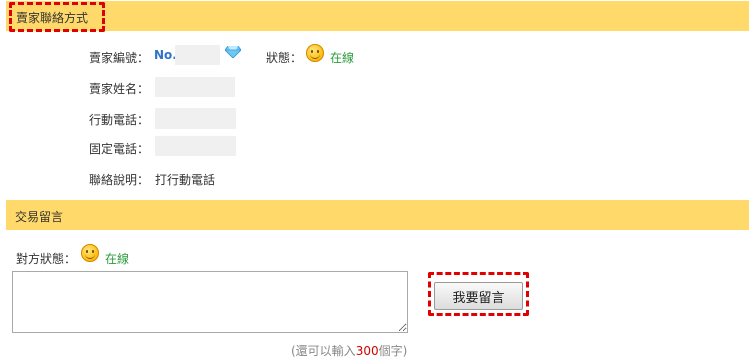 This screenshot has width=754, height=359. I want to click on char-count-hint-suffix: 個字), so click(393, 351).